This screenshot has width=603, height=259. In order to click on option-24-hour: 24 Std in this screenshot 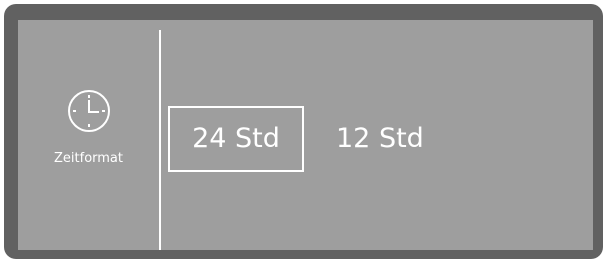, I will do `click(236, 139)`.